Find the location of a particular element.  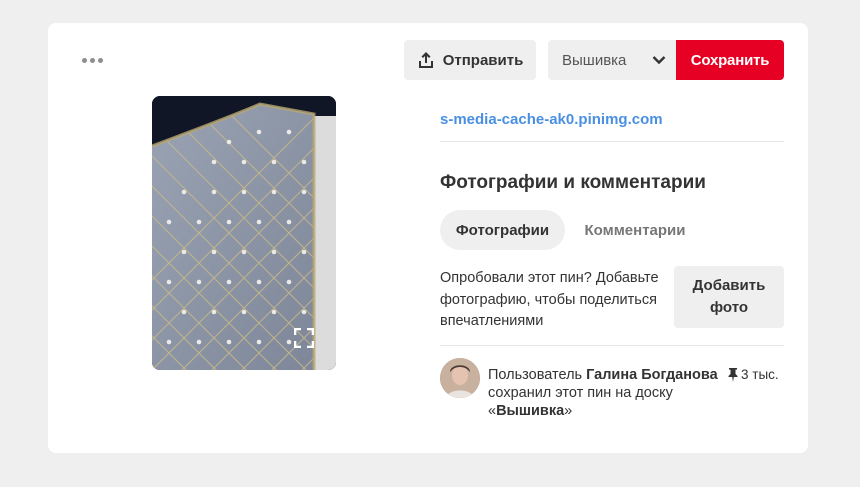

expand-icon is located at coordinates (304, 338).